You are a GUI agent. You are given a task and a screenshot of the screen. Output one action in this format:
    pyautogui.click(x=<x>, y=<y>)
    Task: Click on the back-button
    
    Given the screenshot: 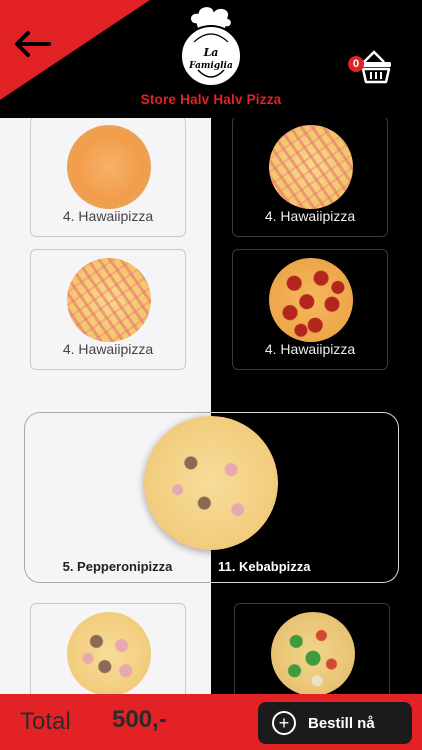 What is the action you would take?
    pyautogui.click(x=32, y=44)
    